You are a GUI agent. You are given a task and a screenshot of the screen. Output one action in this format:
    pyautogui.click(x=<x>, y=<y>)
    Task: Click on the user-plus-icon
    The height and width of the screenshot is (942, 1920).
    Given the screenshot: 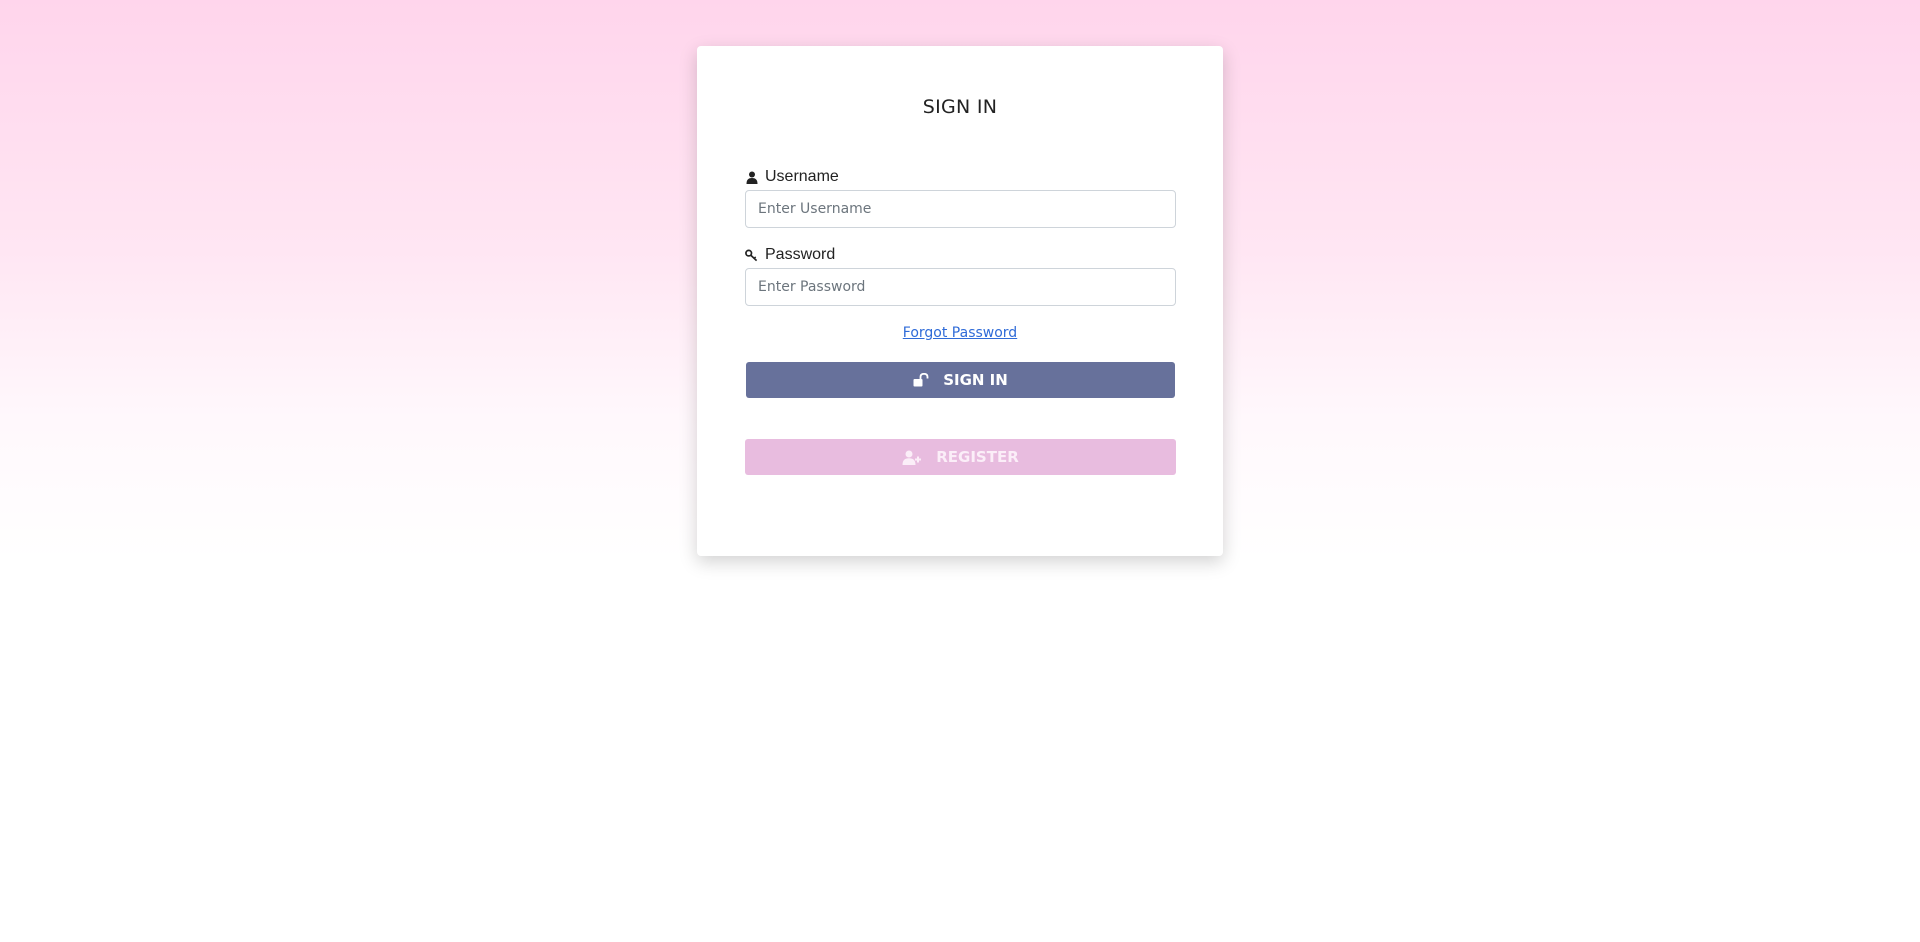 What is the action you would take?
    pyautogui.click(x=912, y=457)
    